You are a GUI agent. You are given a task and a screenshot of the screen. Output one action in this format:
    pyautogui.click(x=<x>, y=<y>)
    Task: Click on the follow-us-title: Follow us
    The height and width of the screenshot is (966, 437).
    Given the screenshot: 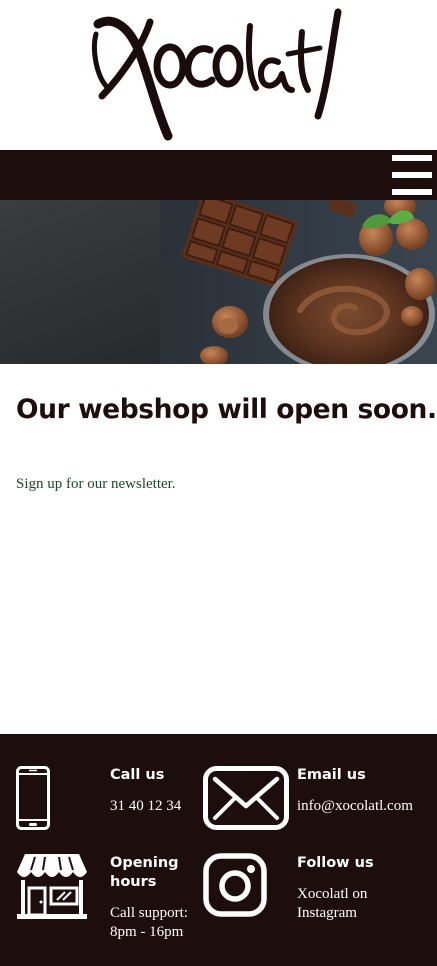 What is the action you would take?
    pyautogui.click(x=335, y=863)
    